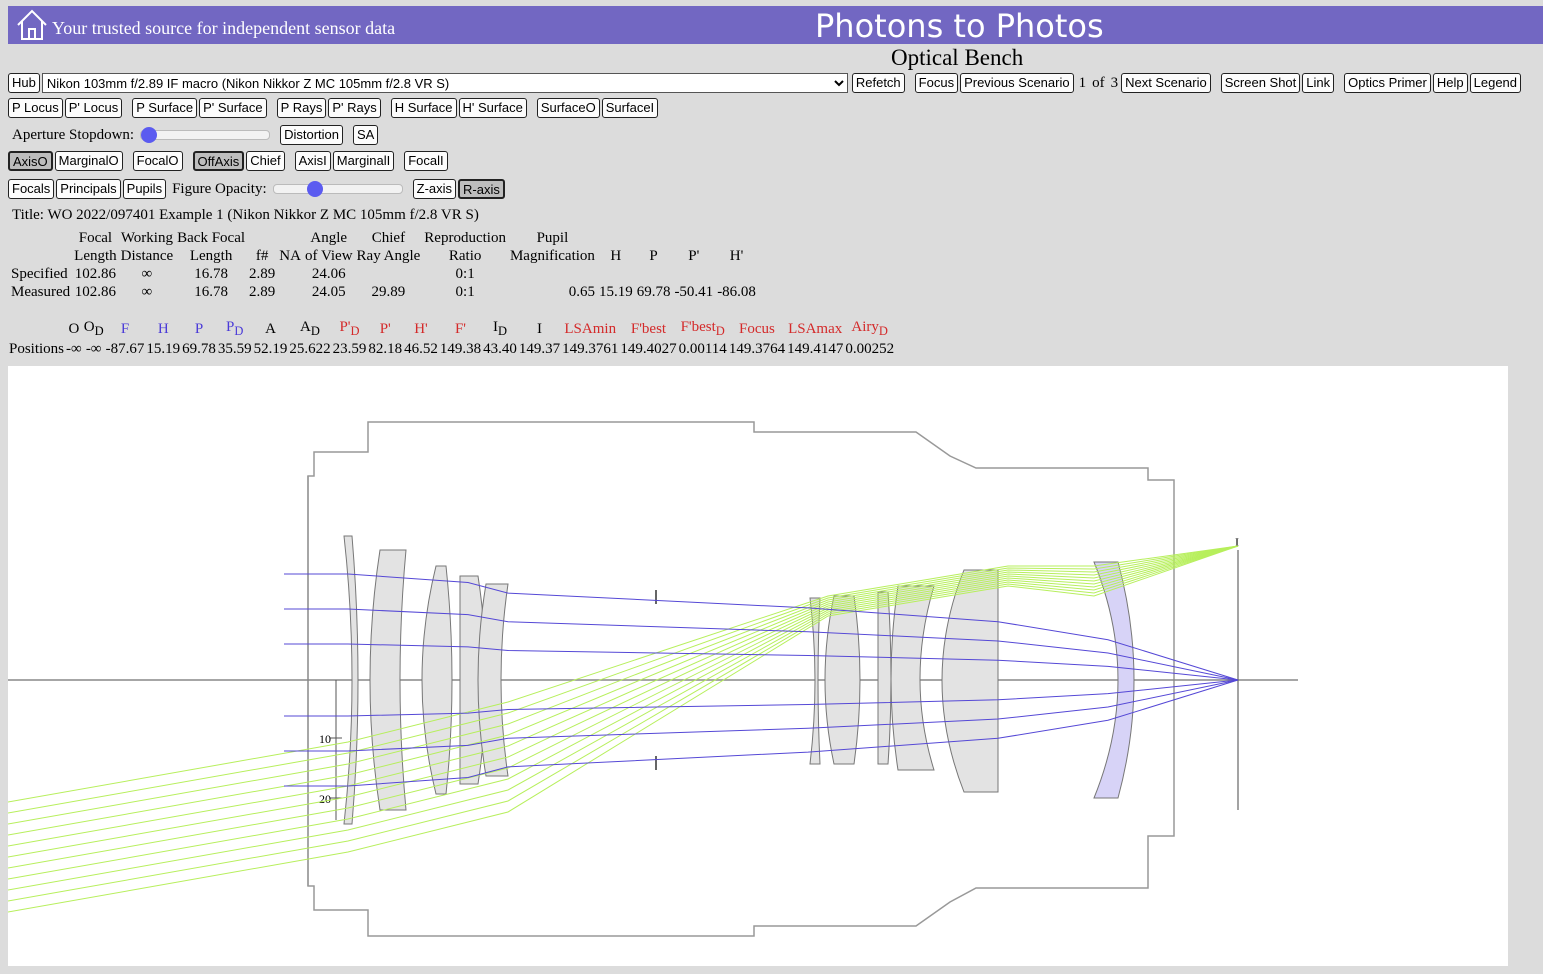 This screenshot has width=1543, height=974. What do you see at coordinates (388, 256) in the screenshot?
I see `spec-head: Ray Angle` at bounding box center [388, 256].